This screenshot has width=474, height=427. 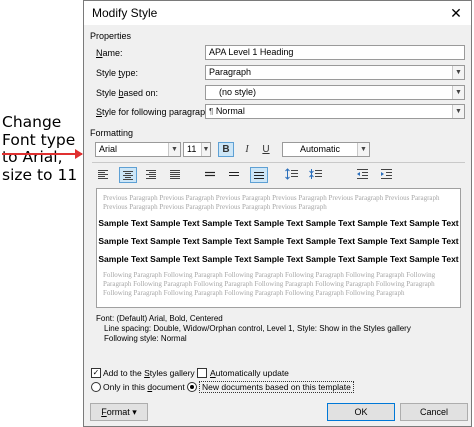 I want to click on align-center-button, so click(x=128, y=175).